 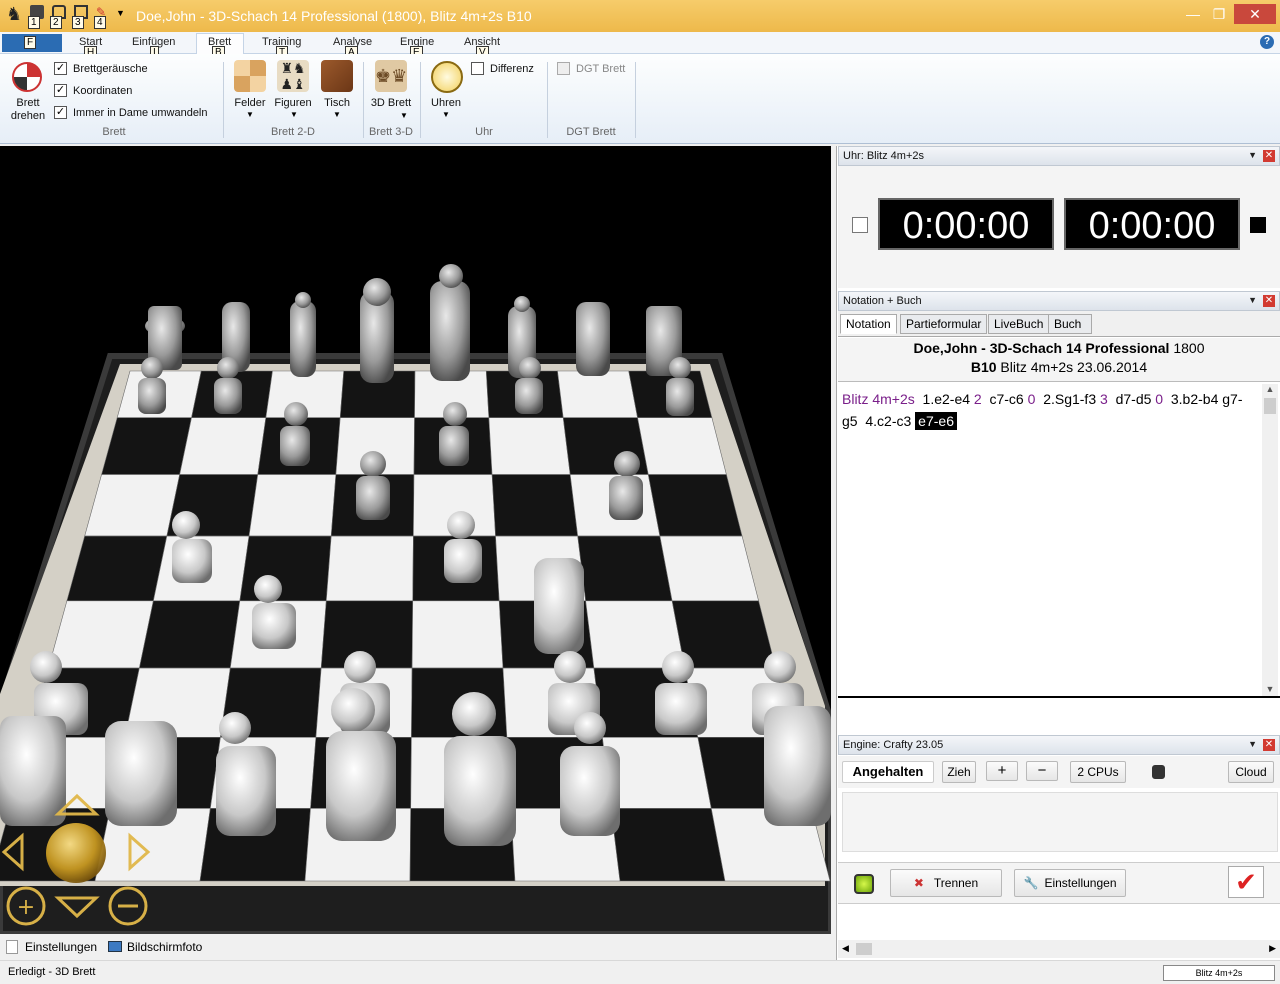 What do you see at coordinates (946, 399) in the screenshot?
I see `move-1w: 1.e2-e4` at bounding box center [946, 399].